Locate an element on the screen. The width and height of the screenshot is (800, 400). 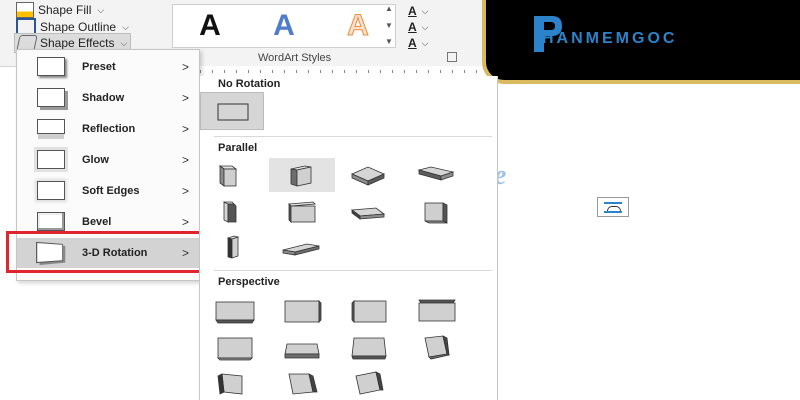
perspective-3-icon is located at coordinates (369, 311).